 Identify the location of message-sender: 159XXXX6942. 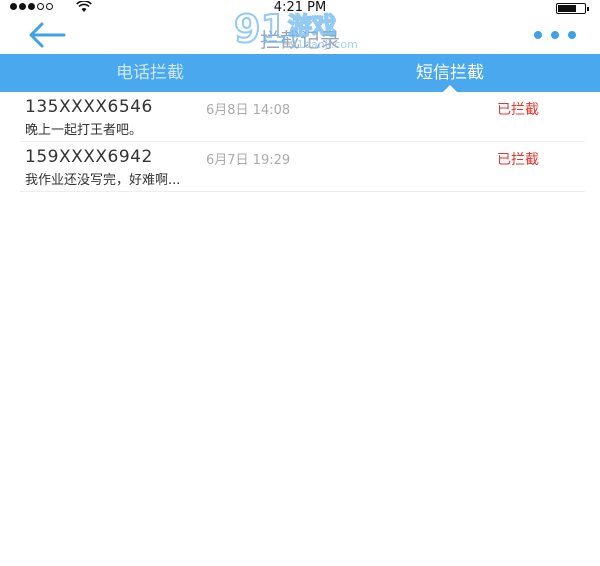
(89, 157).